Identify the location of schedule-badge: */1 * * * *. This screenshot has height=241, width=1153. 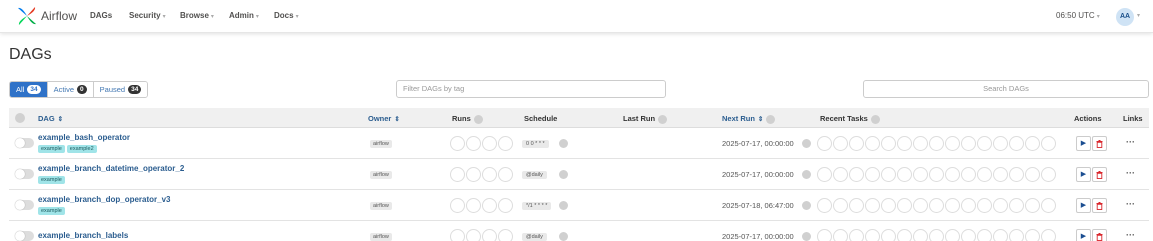
(537, 206).